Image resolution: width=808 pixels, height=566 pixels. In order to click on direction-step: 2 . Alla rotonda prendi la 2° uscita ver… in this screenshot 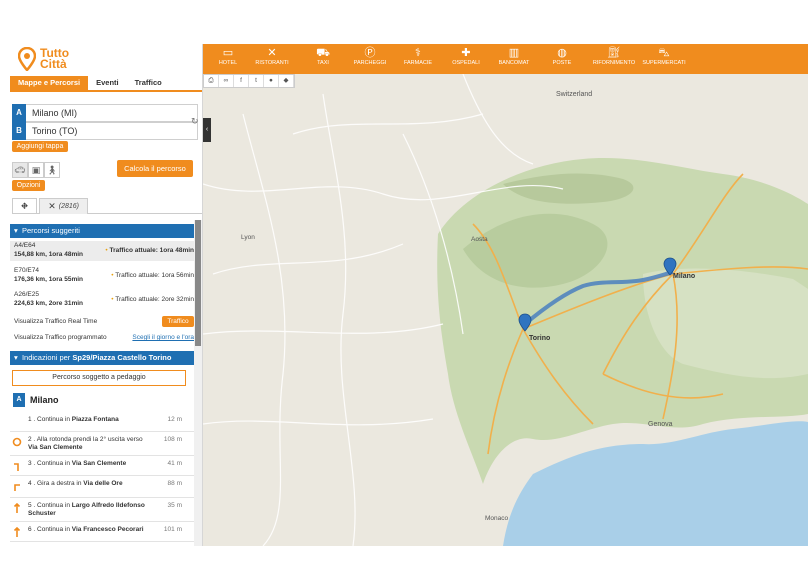, I will do `click(103, 445)`.